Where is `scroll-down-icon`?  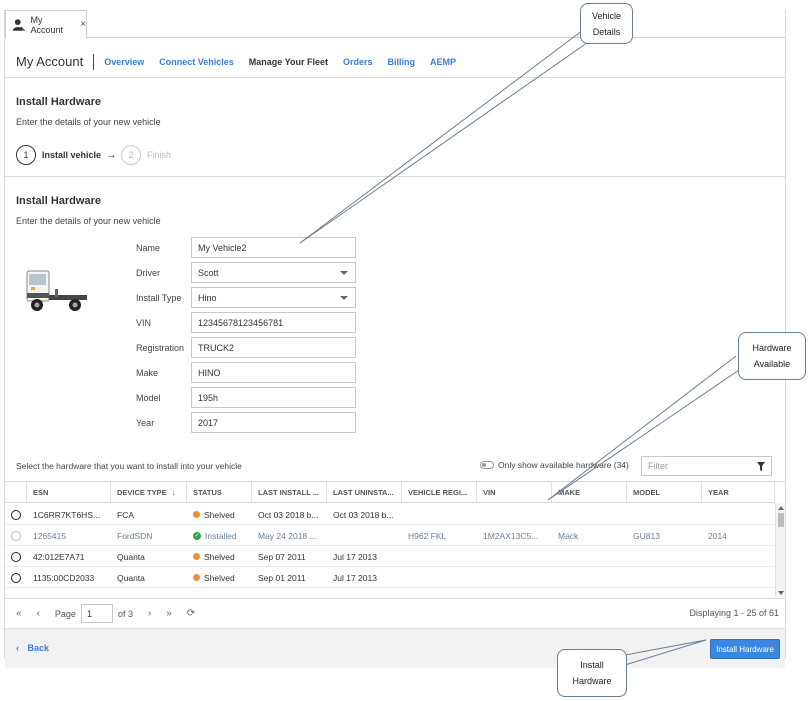 scroll-down-icon is located at coordinates (781, 593).